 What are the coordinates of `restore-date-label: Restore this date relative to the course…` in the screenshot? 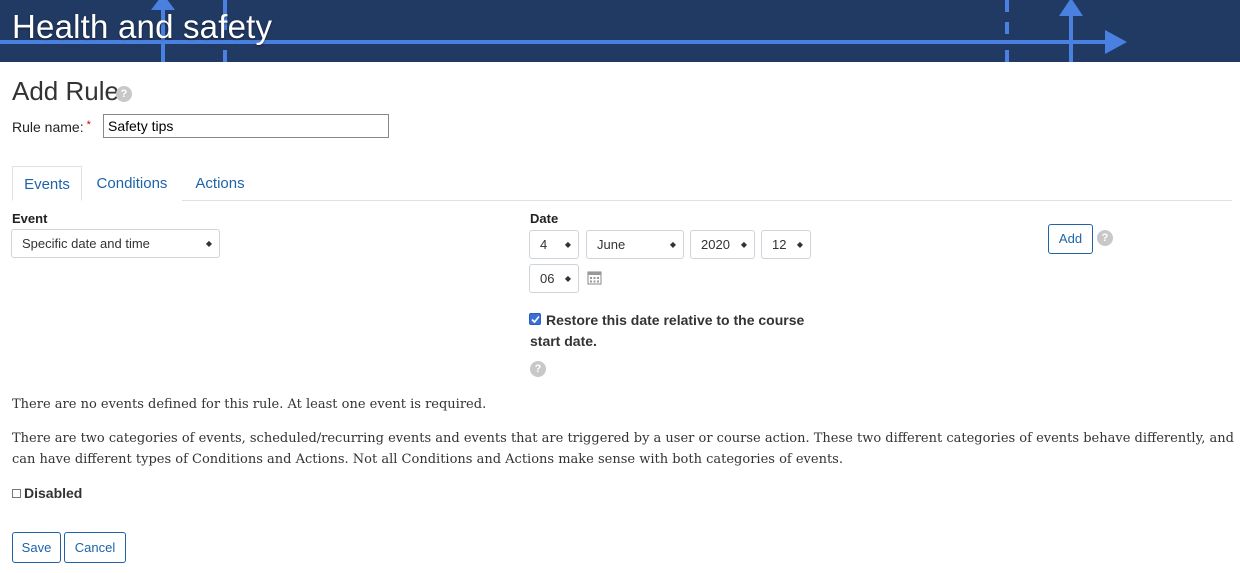 It's located at (667, 330).